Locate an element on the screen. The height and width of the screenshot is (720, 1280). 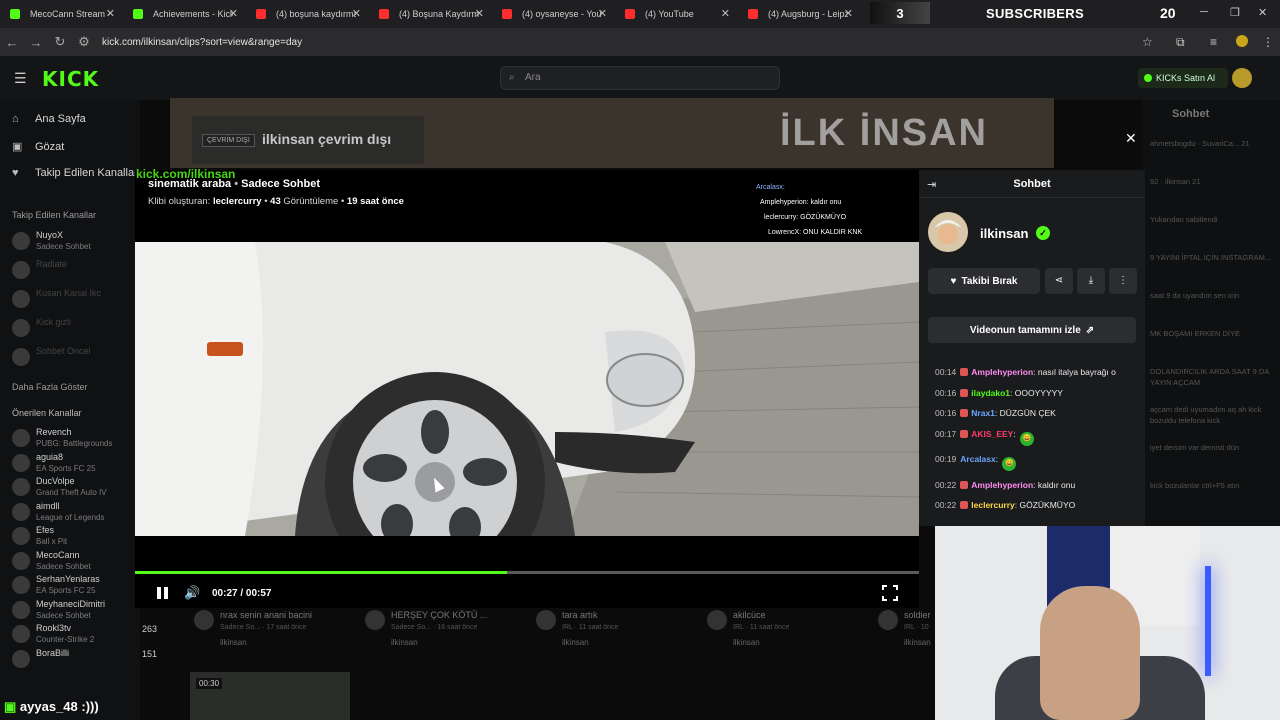
media-icon: ≡ is located at coordinates (1213, 42).